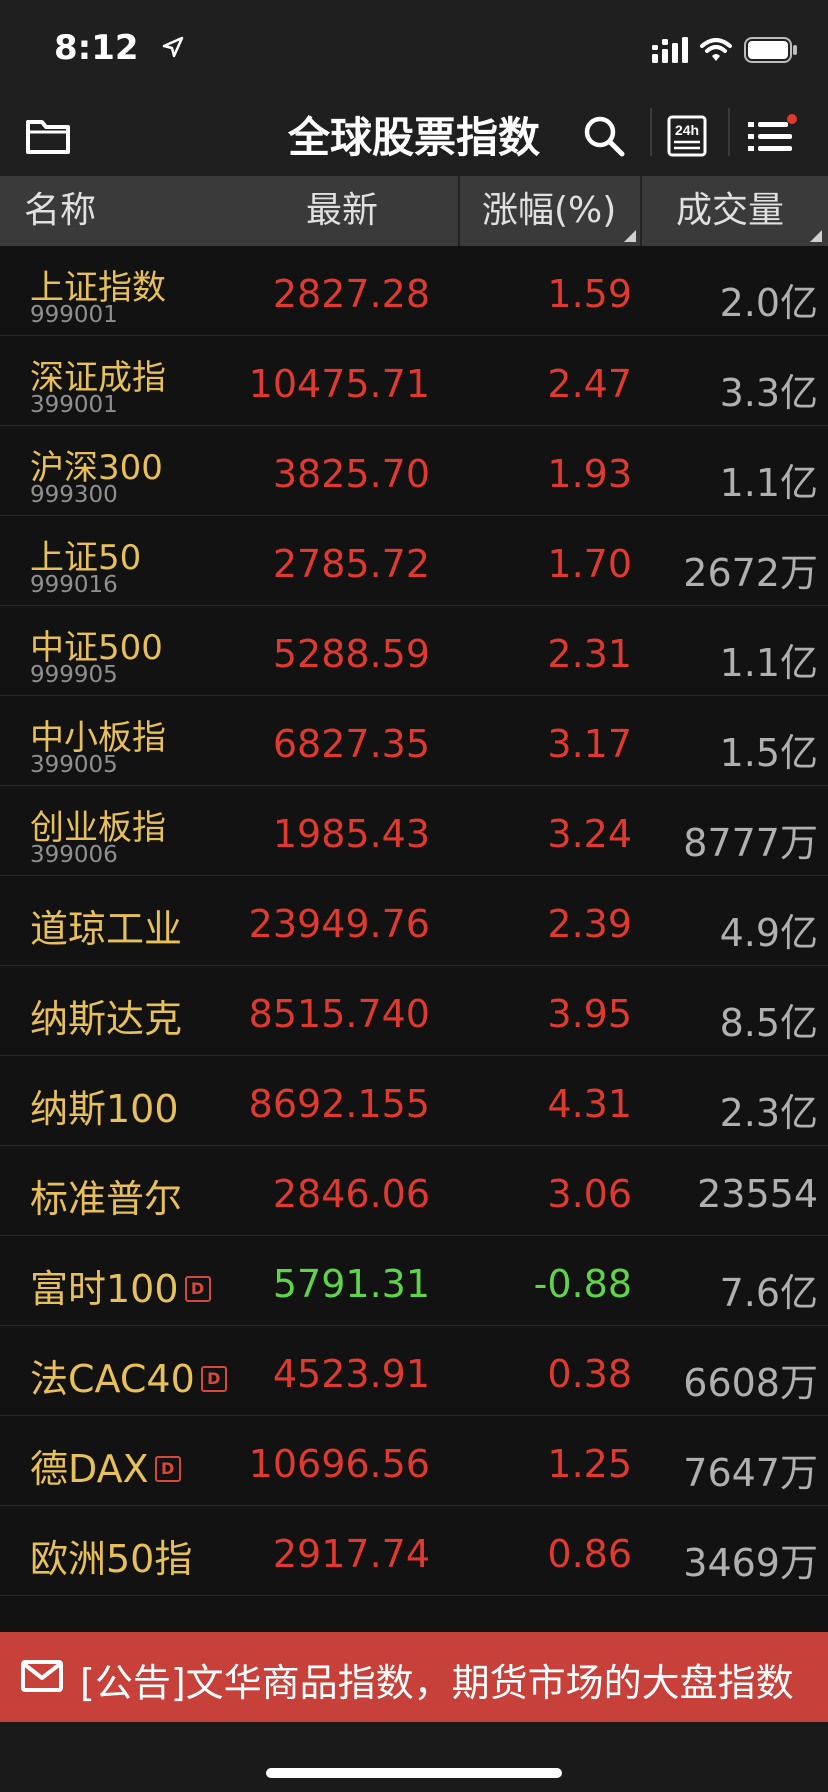 The width and height of the screenshot is (828, 1792). What do you see at coordinates (716, 49) in the screenshot?
I see `wifi-icon` at bounding box center [716, 49].